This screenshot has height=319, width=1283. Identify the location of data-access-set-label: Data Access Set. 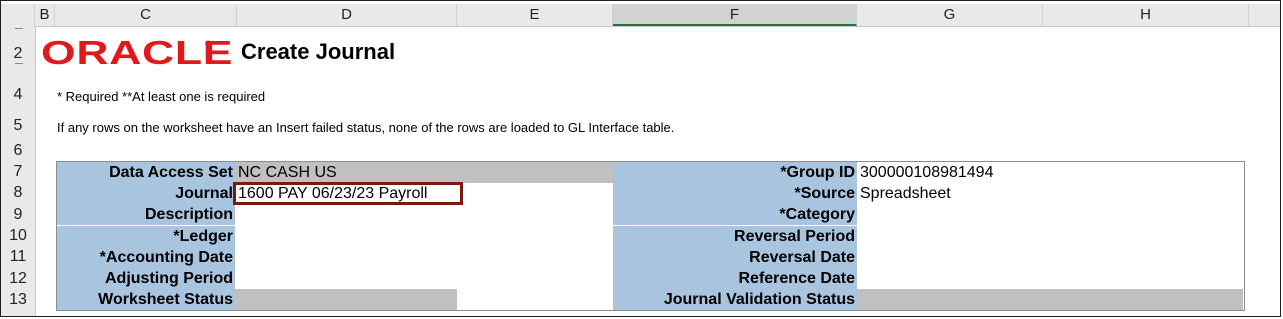
(146, 172).